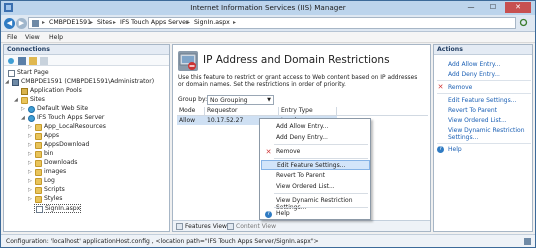 Image resolution: width=536 pixels, height=248 pixels. Describe the element at coordinates (472, 110) in the screenshot. I see `action-revert-to-parent: Revert To Parent` at that location.